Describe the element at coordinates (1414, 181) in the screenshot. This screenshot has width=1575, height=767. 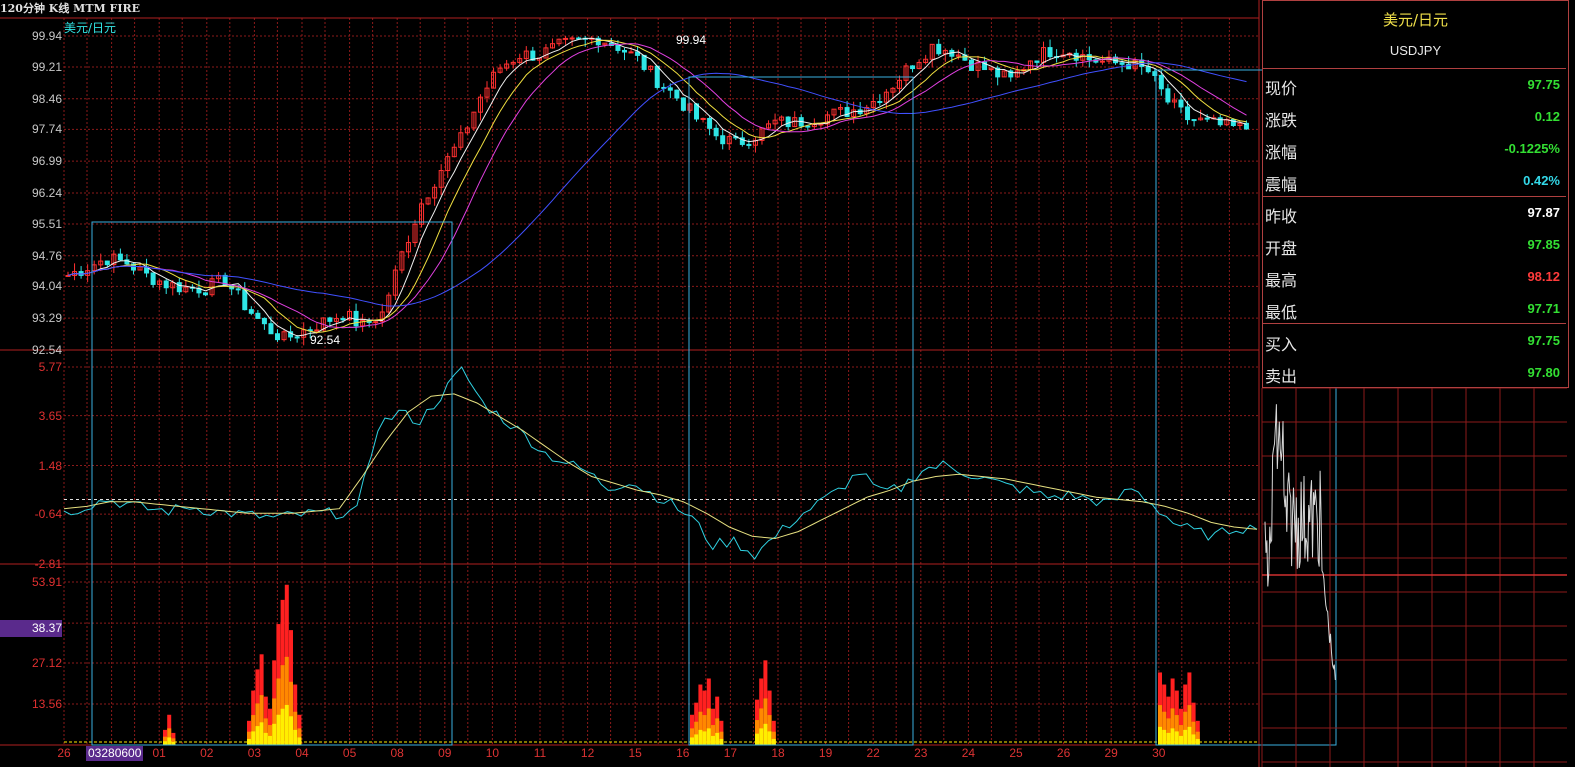
I see `quote-row: 震幅 0.42%` at that location.